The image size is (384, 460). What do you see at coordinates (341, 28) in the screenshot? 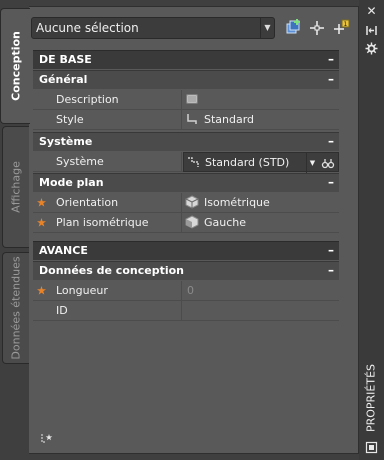
I see `toggle-pickadd-icon: 1` at bounding box center [341, 28].